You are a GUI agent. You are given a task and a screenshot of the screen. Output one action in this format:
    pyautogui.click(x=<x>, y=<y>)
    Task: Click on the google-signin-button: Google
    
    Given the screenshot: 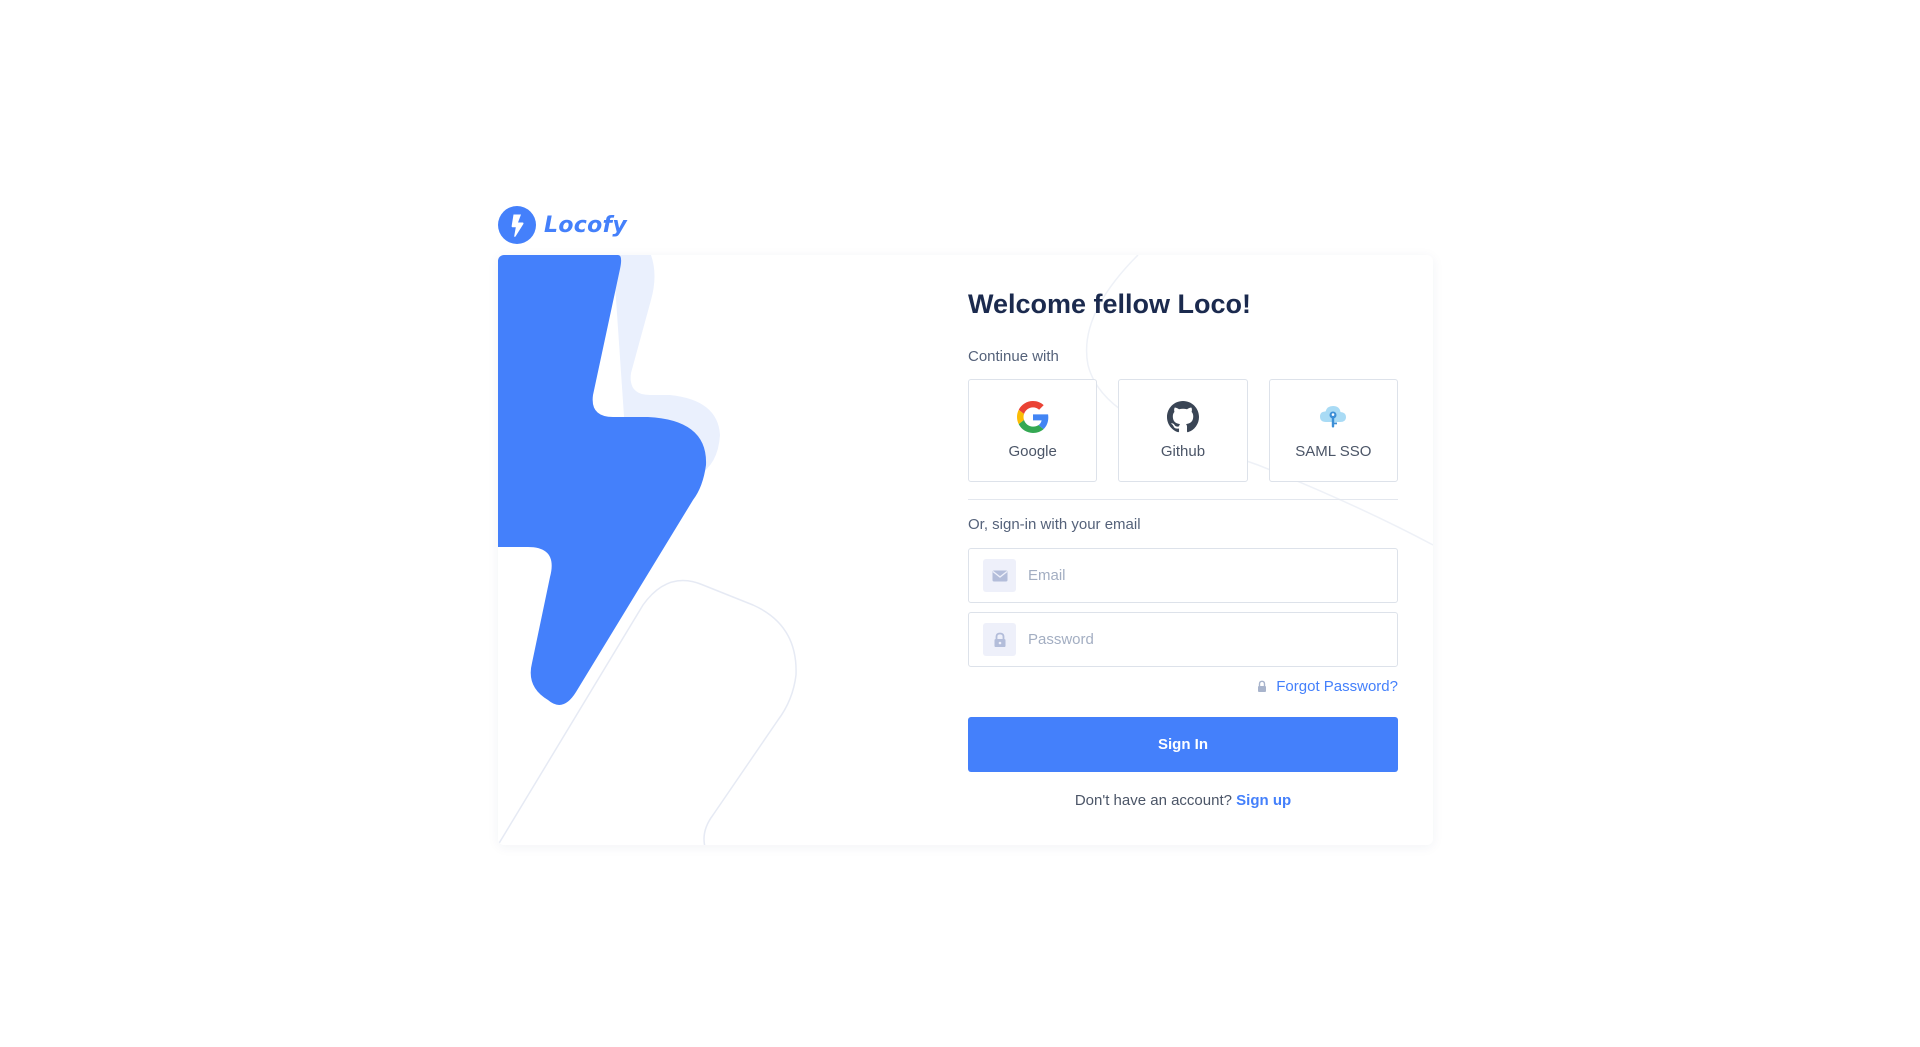 What is the action you would take?
    pyautogui.click(x=1033, y=430)
    